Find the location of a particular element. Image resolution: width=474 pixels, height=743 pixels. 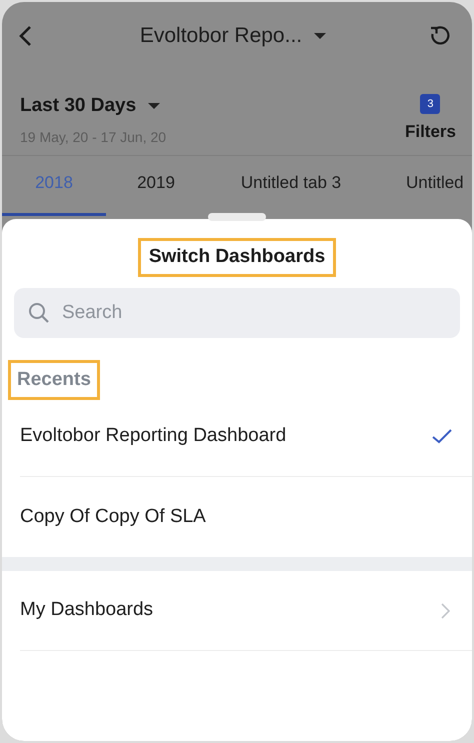

folder-name: My Dashboards is located at coordinates (87, 610).